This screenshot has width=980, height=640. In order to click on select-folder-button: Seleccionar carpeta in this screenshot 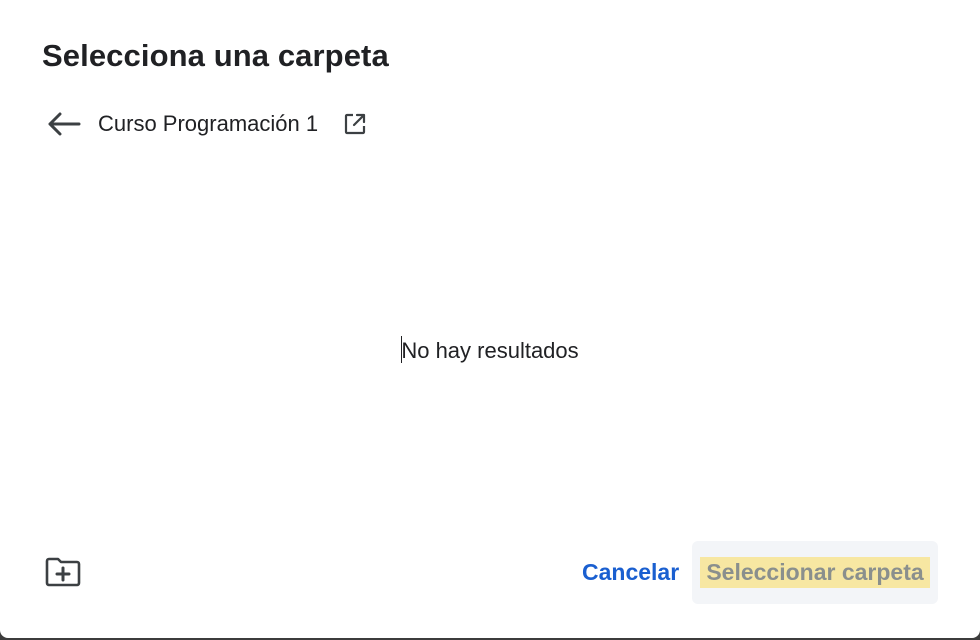, I will do `click(815, 572)`.